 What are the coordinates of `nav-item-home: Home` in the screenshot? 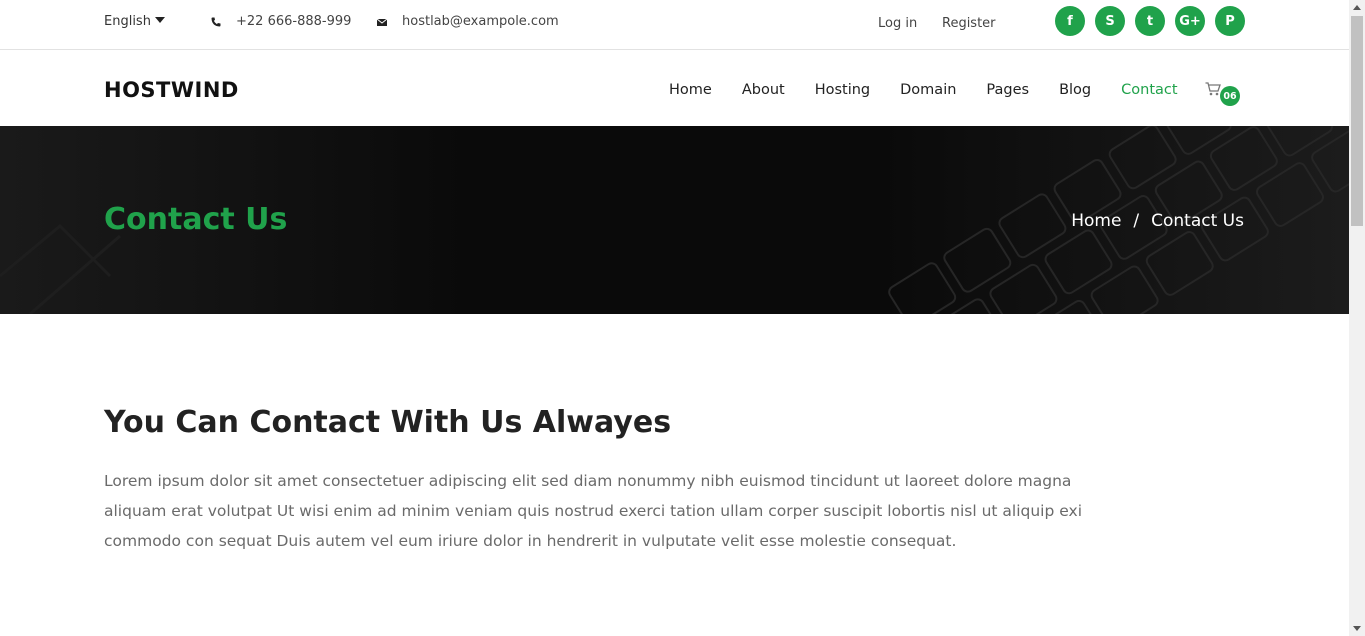 It's located at (690, 90).